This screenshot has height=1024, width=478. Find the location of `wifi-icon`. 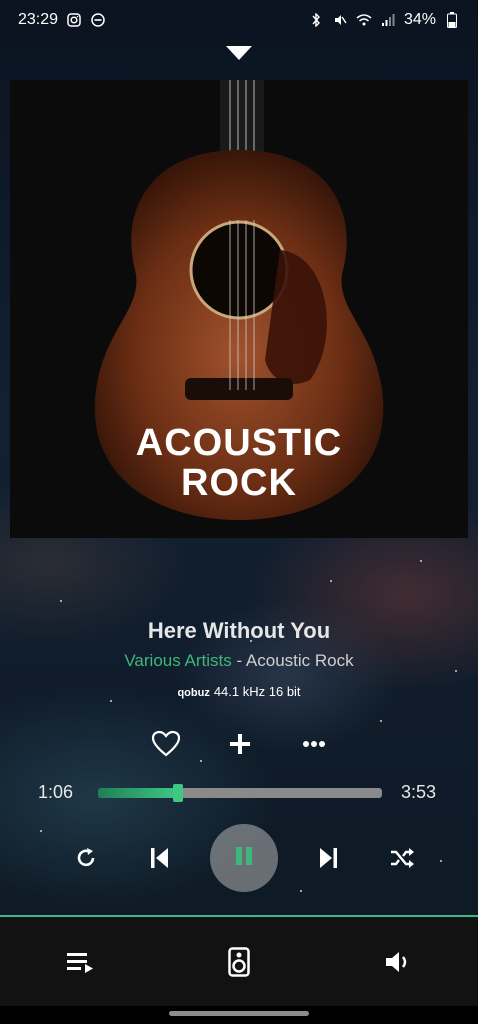

wifi-icon is located at coordinates (364, 20).